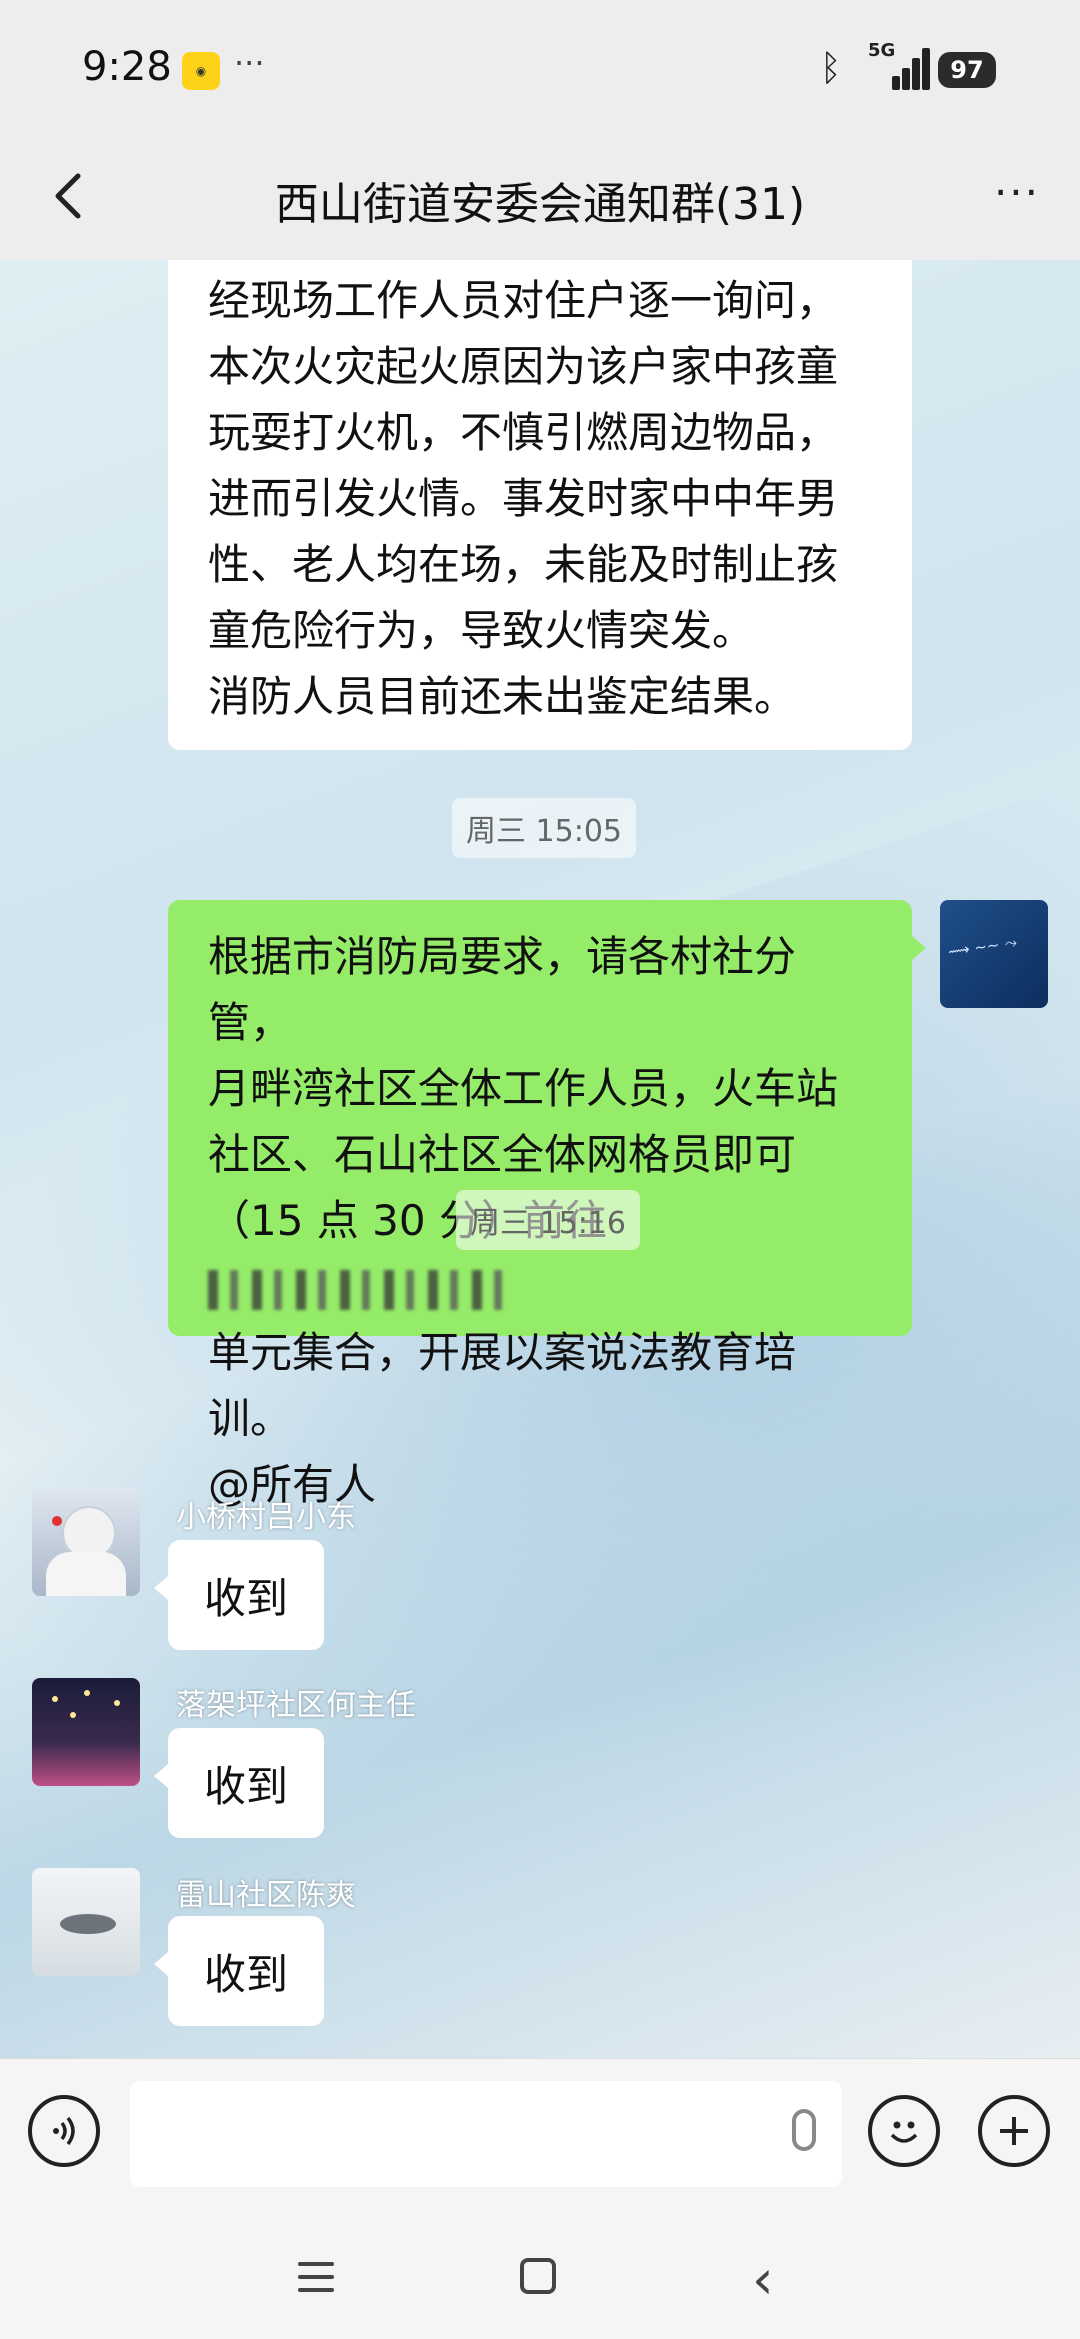 The height and width of the screenshot is (2339, 1080). Describe the element at coordinates (1014, 2131) in the screenshot. I see `plus-icon` at that location.